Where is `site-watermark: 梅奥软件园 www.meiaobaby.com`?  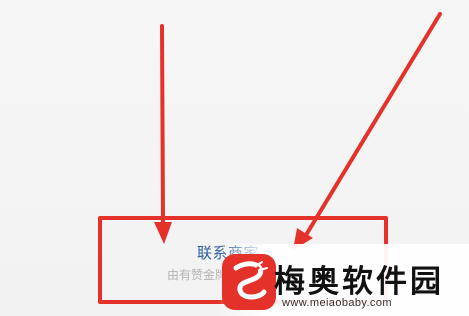 site-watermark: 梅奥软件园 www.meiaobaby.com is located at coordinates (343, 280).